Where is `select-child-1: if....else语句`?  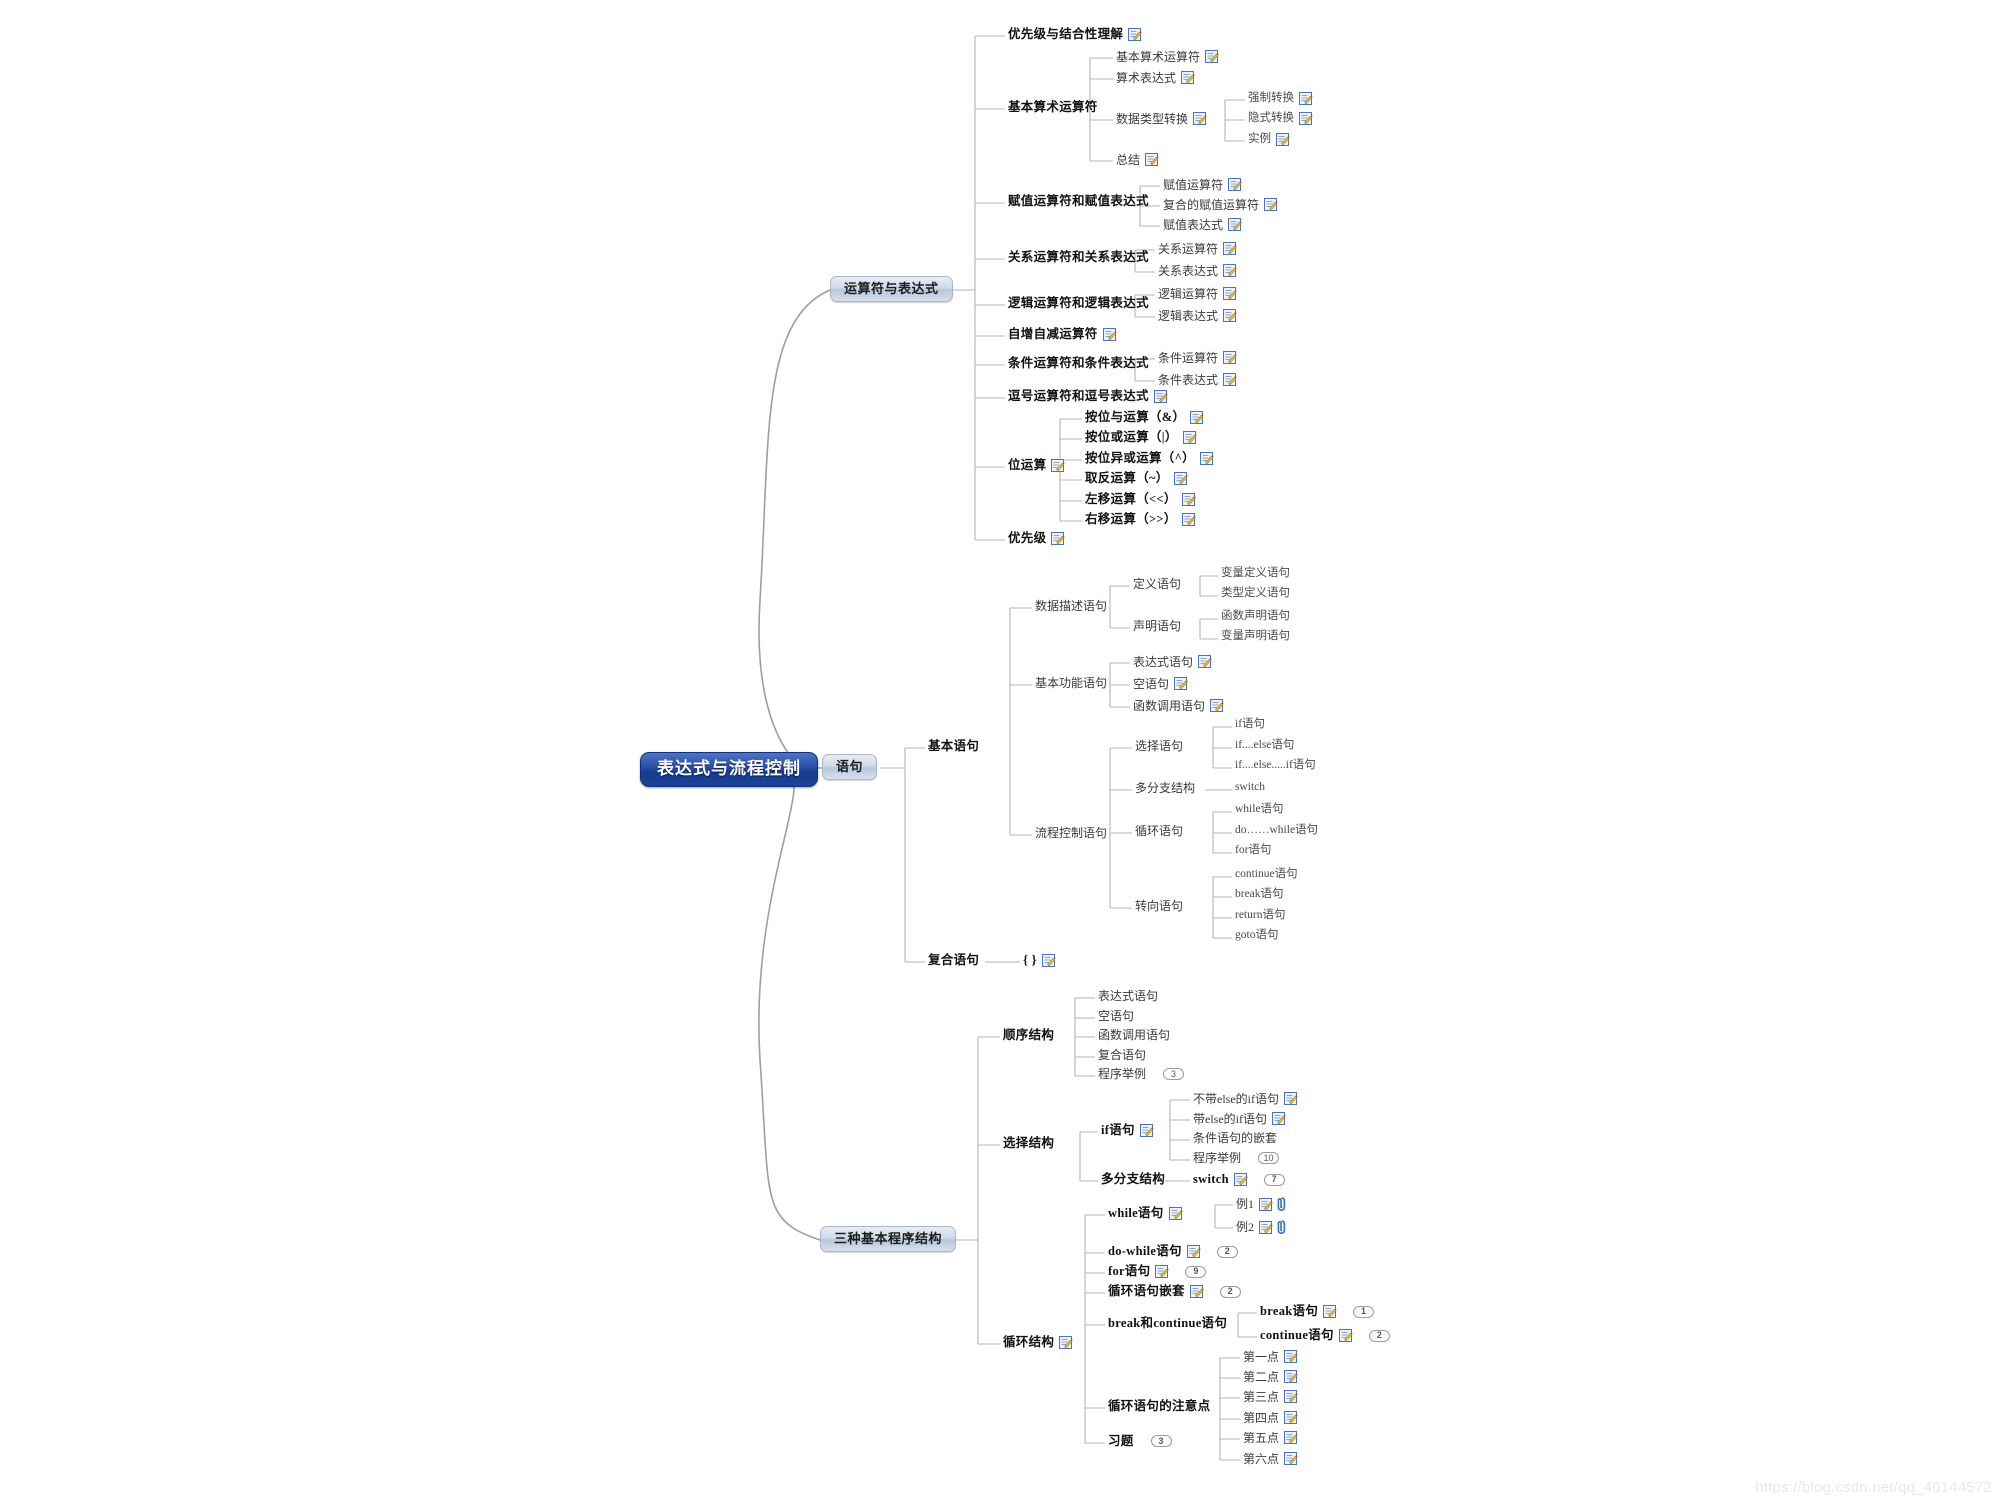
select-child-1: if....else语句 is located at coordinates (1264, 745).